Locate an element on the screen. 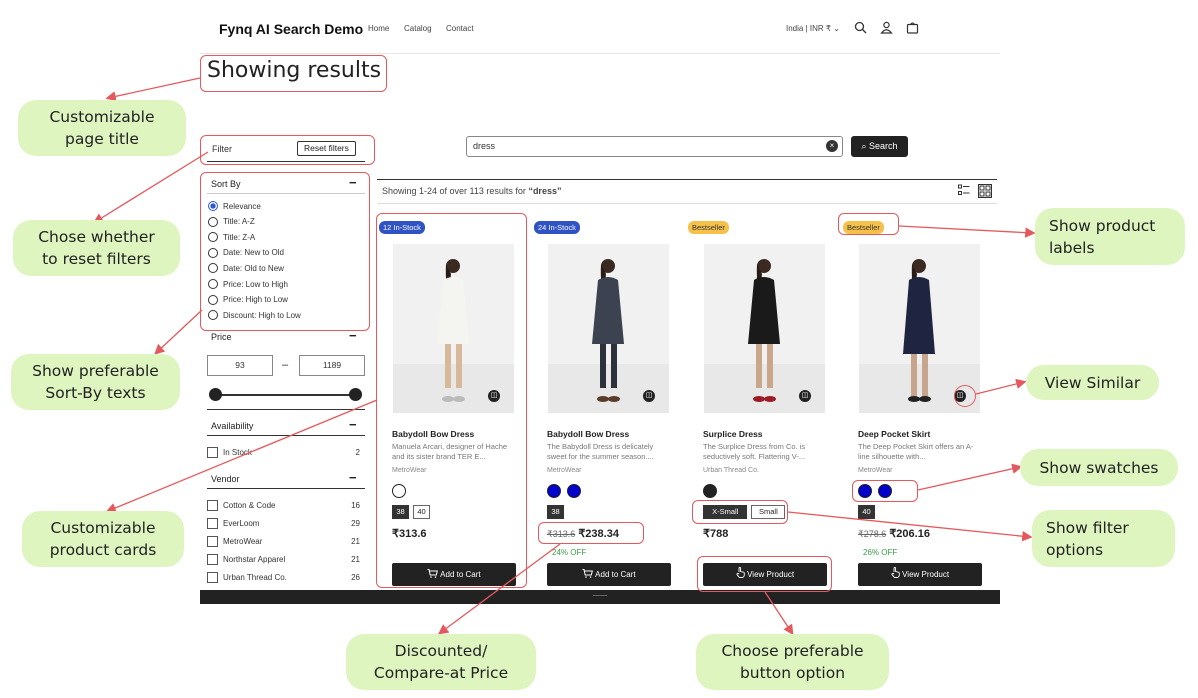 Image resolution: width=1198 pixels, height=698 pixels. arrow-sortby is located at coordinates (178, 332).